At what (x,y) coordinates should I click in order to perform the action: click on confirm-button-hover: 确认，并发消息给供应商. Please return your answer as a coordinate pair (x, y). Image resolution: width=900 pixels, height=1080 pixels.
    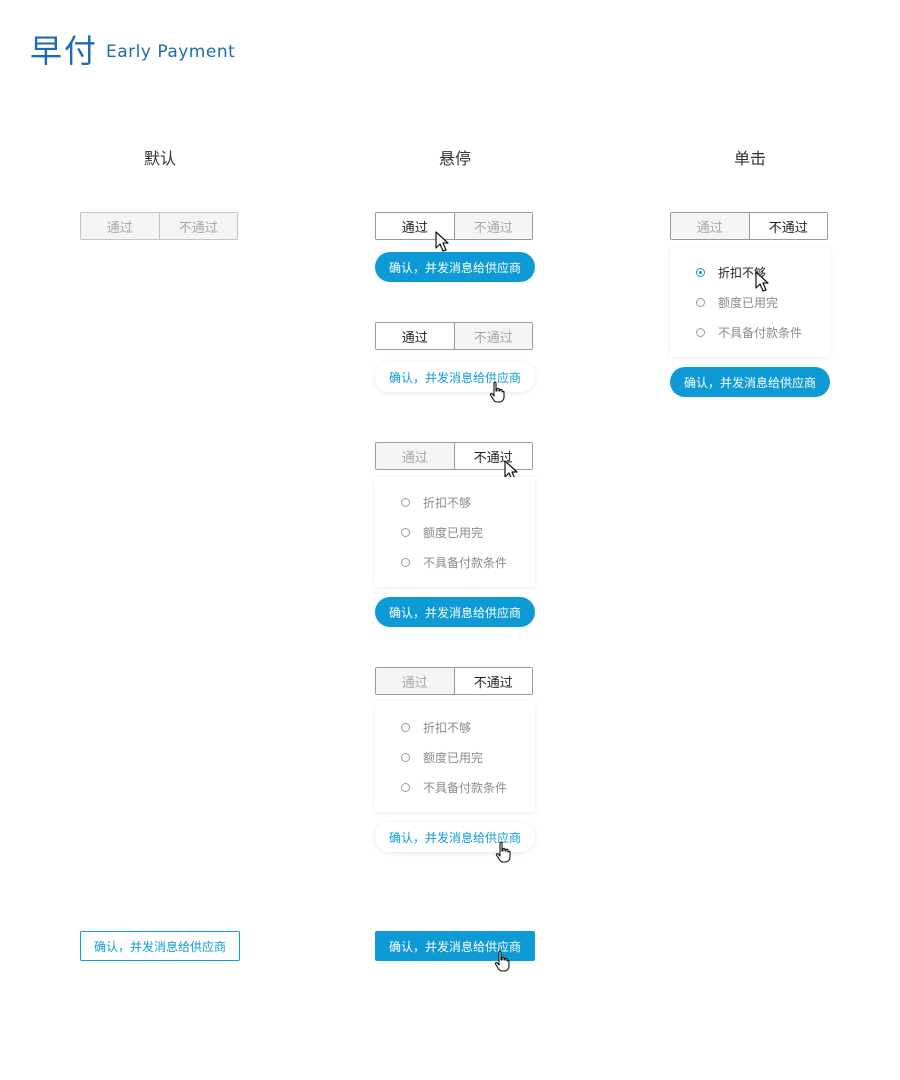
    Looking at the image, I should click on (455, 946).